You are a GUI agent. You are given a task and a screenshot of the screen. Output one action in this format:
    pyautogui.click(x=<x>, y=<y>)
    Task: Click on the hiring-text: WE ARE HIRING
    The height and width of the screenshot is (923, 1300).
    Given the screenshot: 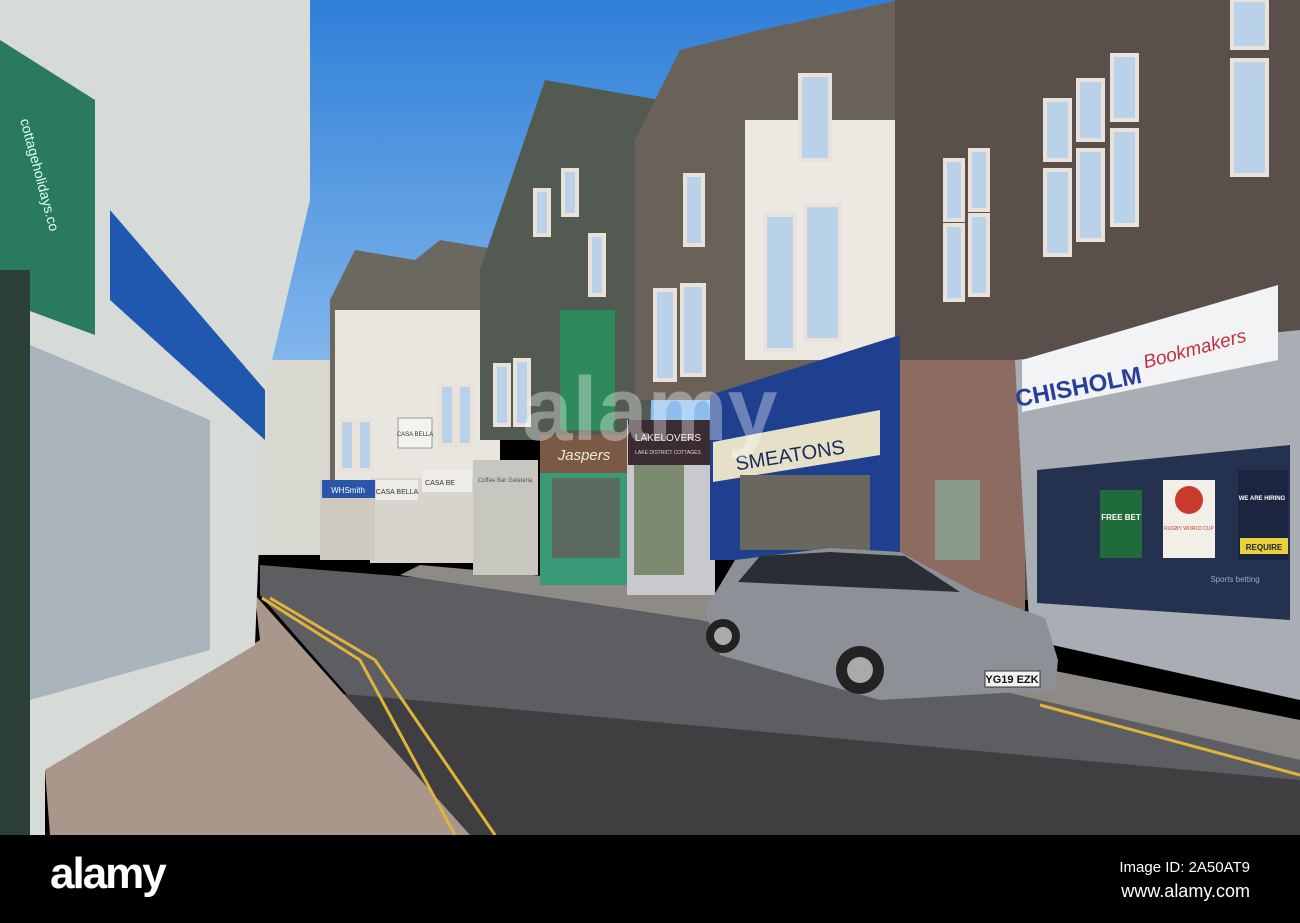 What is the action you would take?
    pyautogui.click(x=1262, y=499)
    